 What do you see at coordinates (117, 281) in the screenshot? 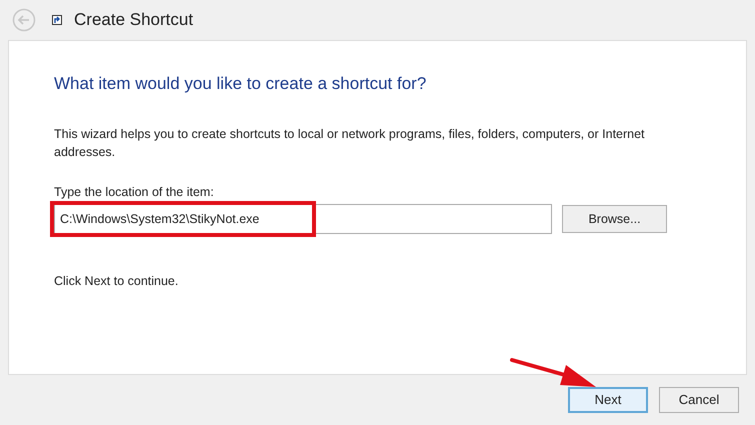
I see `continue-hint: Click Next to continue.` at bounding box center [117, 281].